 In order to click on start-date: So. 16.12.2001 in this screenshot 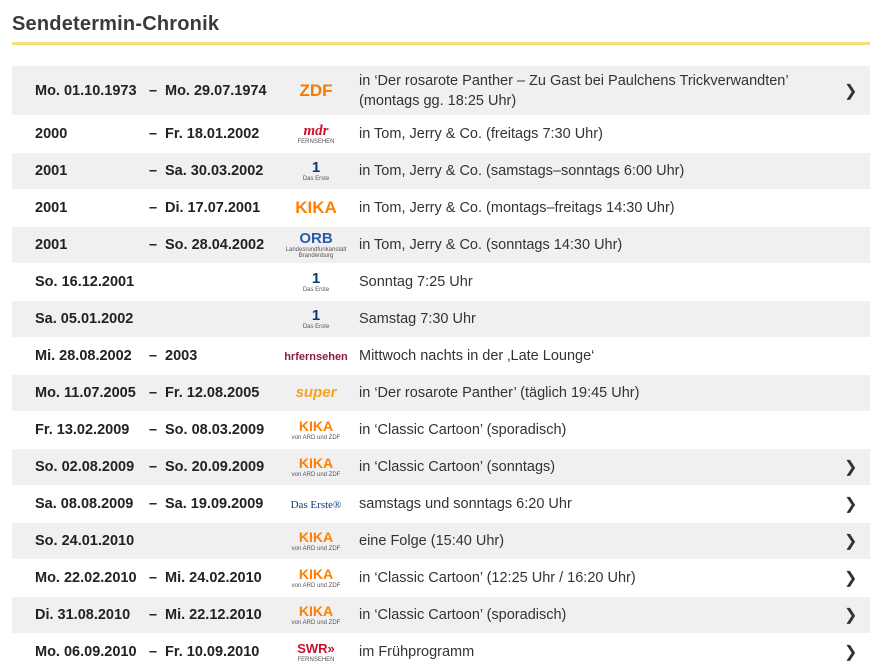, I will do `click(85, 282)`.